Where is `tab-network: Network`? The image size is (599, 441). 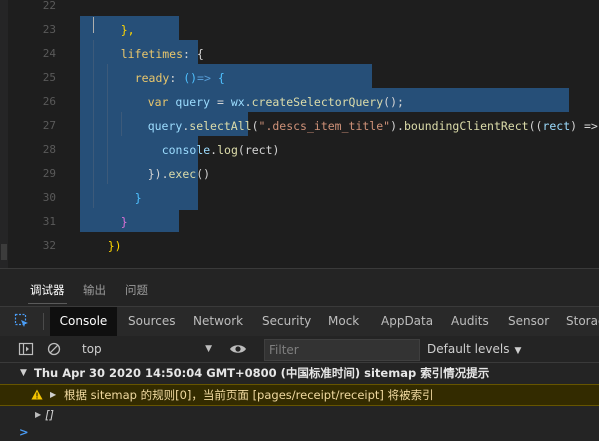 tab-network: Network is located at coordinates (218, 321).